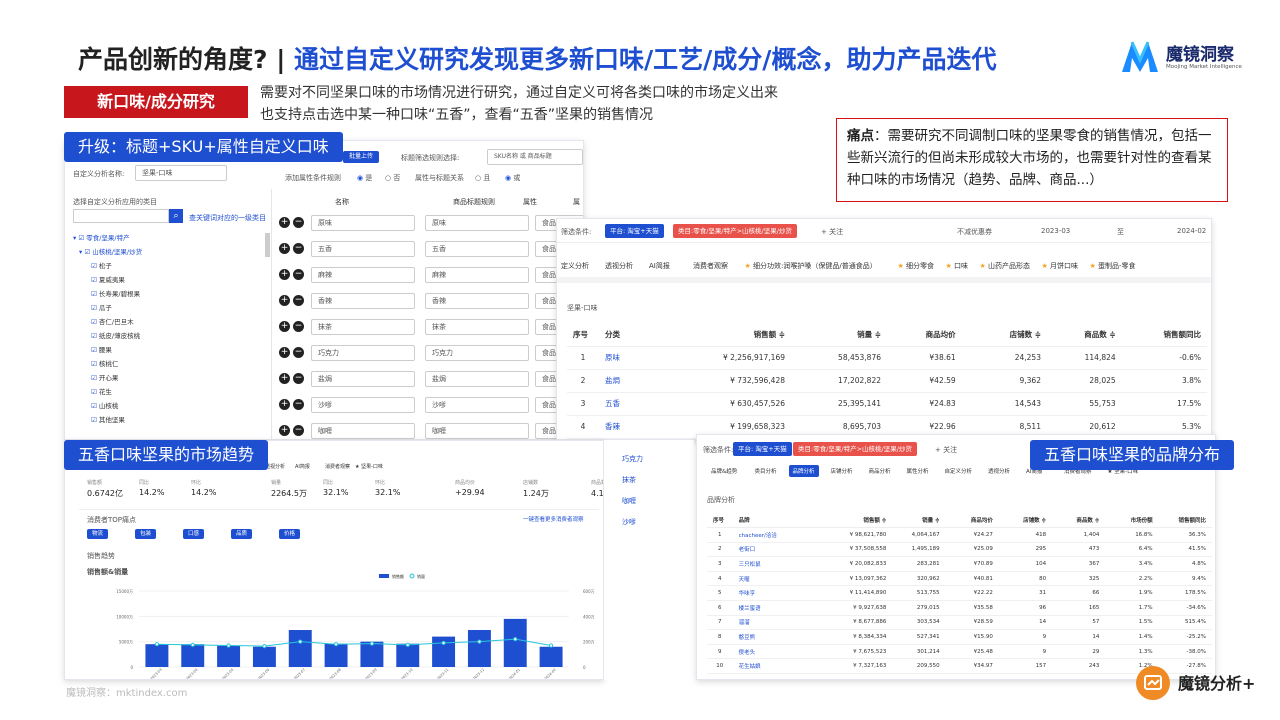  What do you see at coordinates (363, 353) in the screenshot?
I see `rule-name-input: 巧克力` at bounding box center [363, 353].